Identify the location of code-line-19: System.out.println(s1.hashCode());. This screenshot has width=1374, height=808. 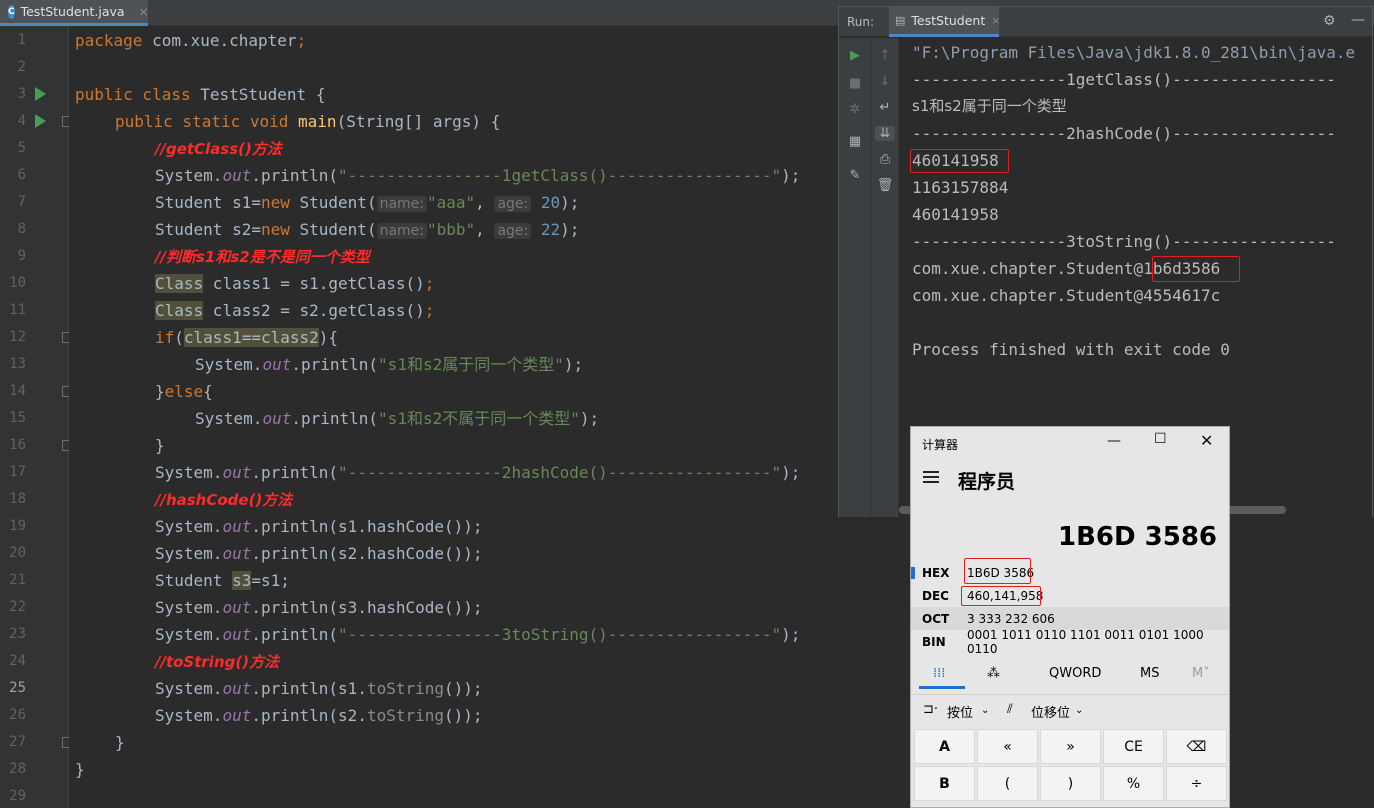
(319, 526).